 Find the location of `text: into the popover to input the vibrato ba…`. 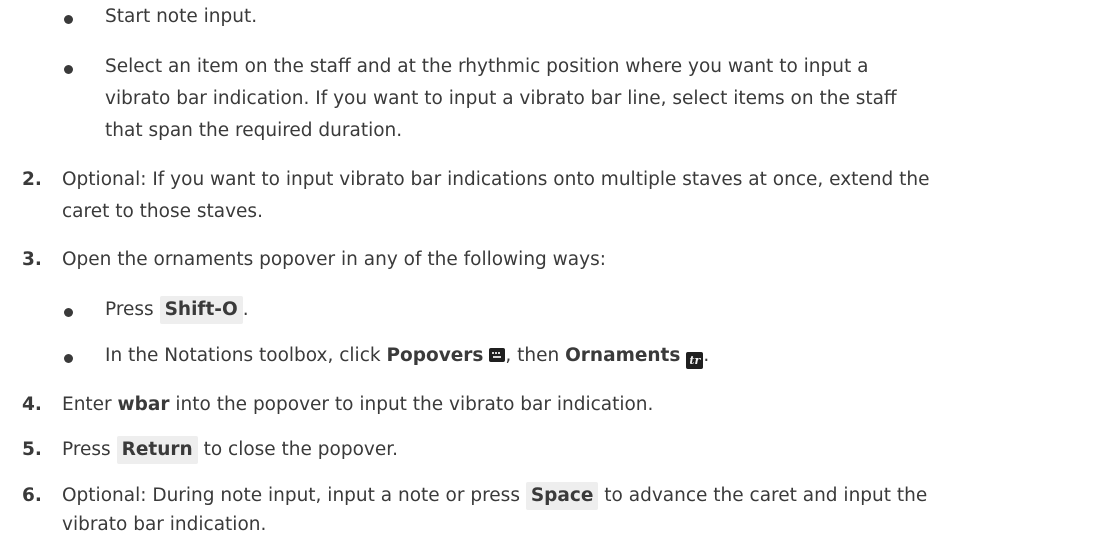

text: into the popover to input the vibrato ba… is located at coordinates (411, 404).